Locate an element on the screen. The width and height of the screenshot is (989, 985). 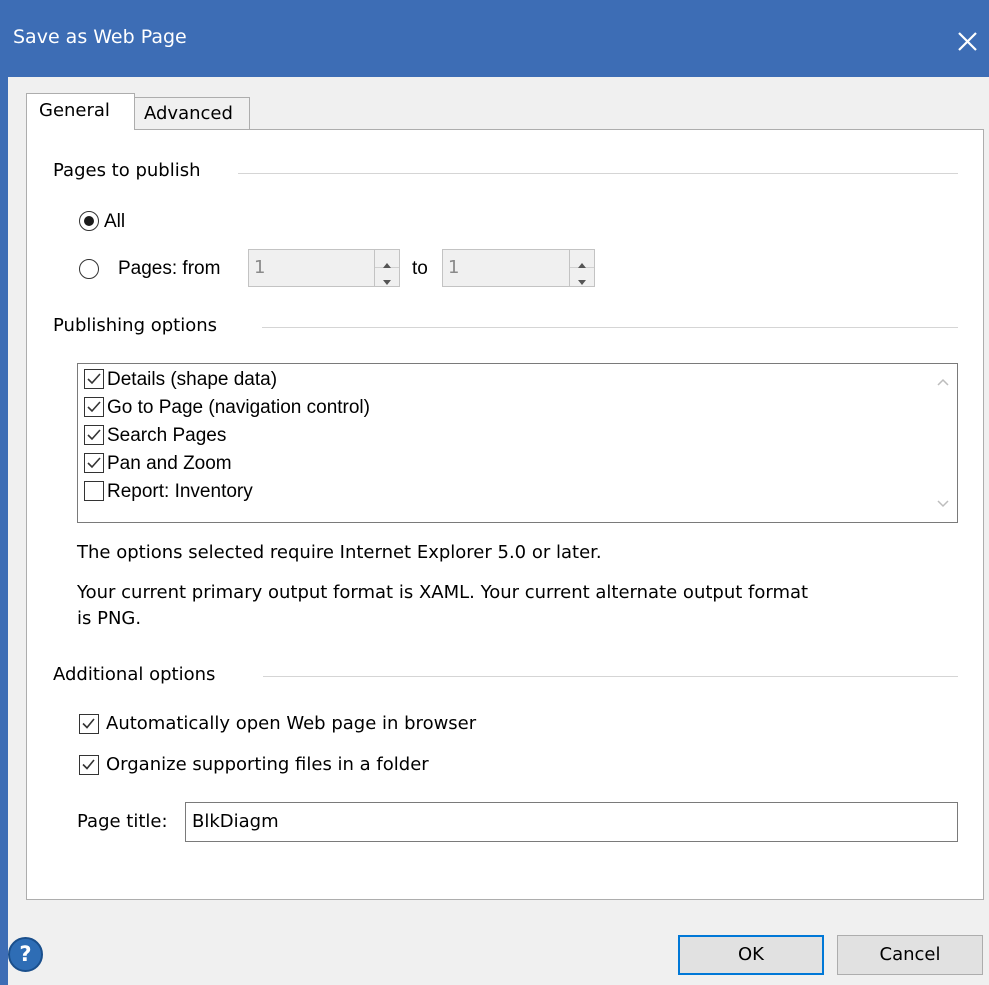
close-button is located at coordinates (967, 41).